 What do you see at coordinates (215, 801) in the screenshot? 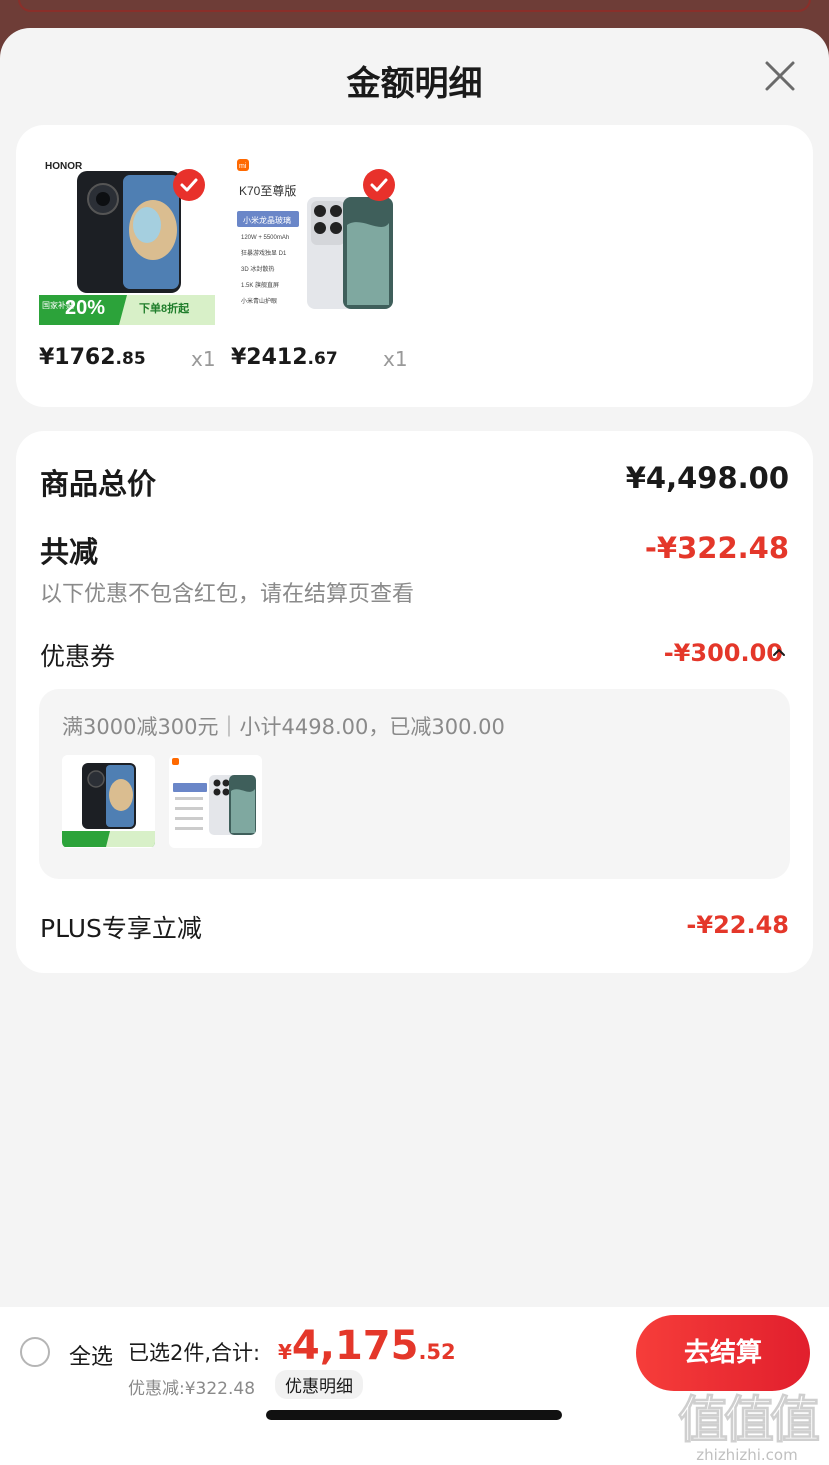
I see `coupon-thumb-redmi` at bounding box center [215, 801].